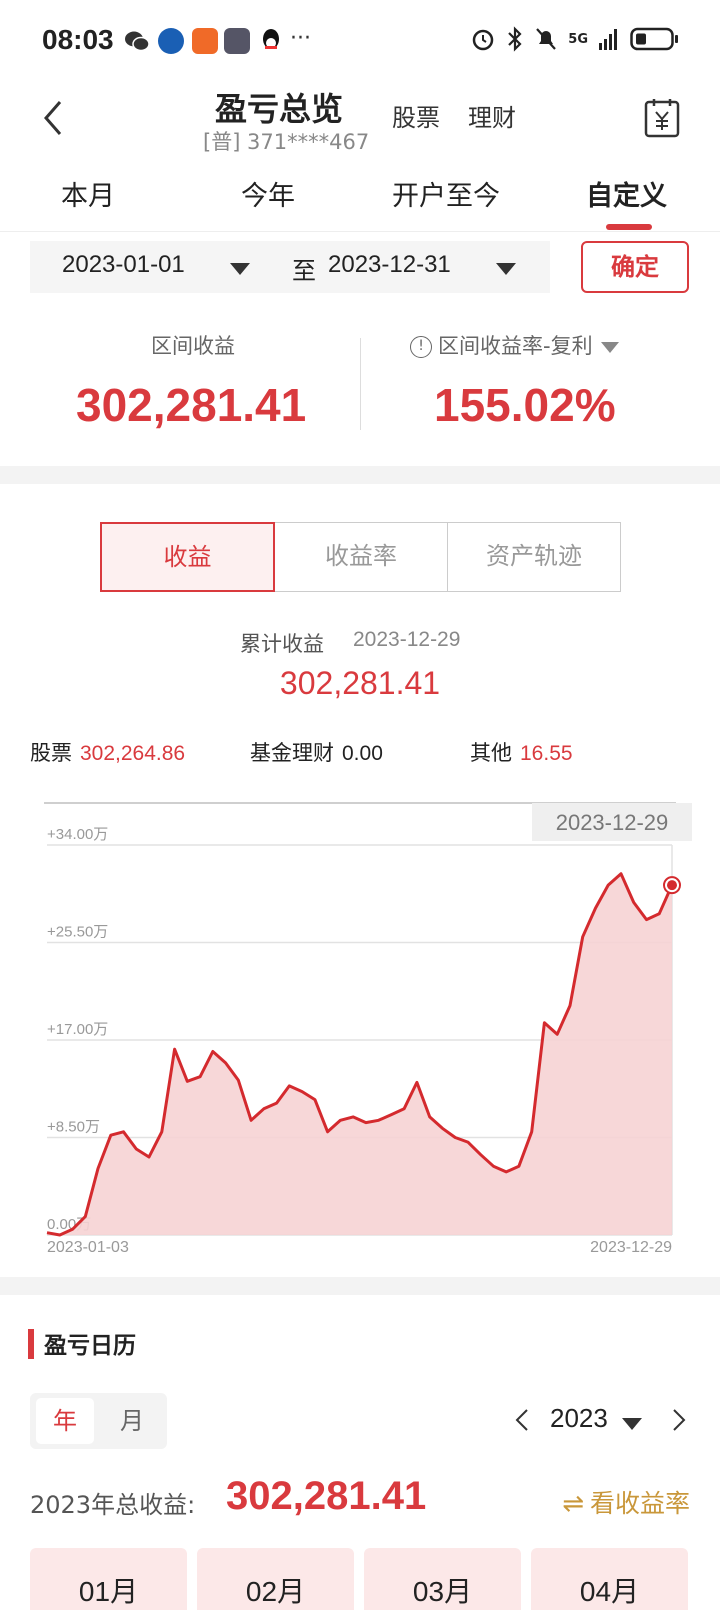 This screenshot has width=720, height=1610. I want to click on interval-rate-label: 区间收益率-复利, so click(515, 346).